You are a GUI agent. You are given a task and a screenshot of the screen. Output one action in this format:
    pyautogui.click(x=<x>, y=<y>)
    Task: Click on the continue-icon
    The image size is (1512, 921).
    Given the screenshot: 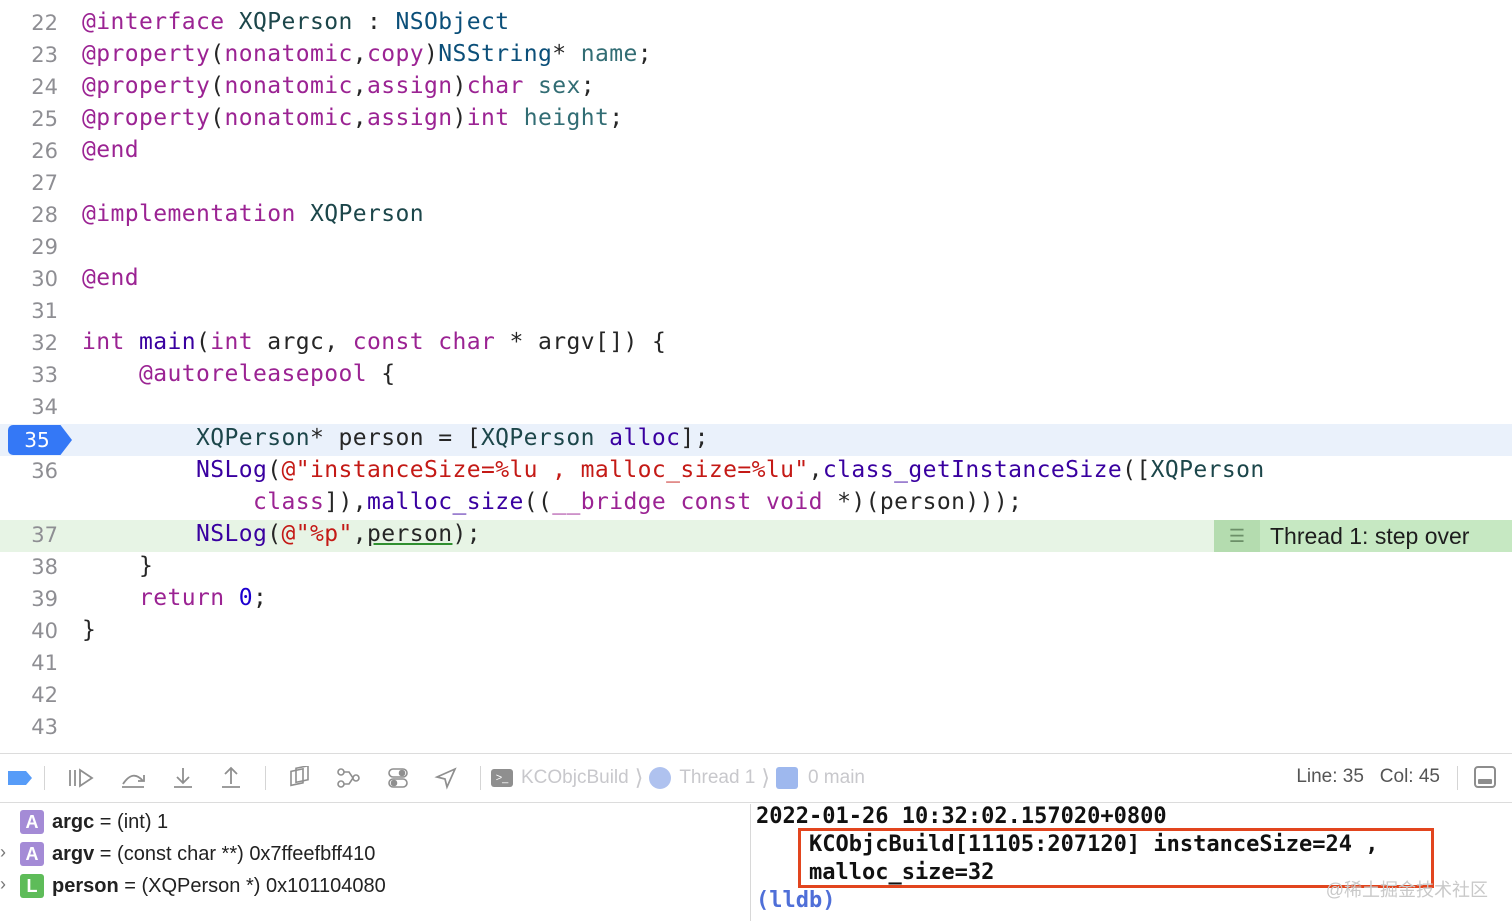 What is the action you would take?
    pyautogui.click(x=81, y=778)
    